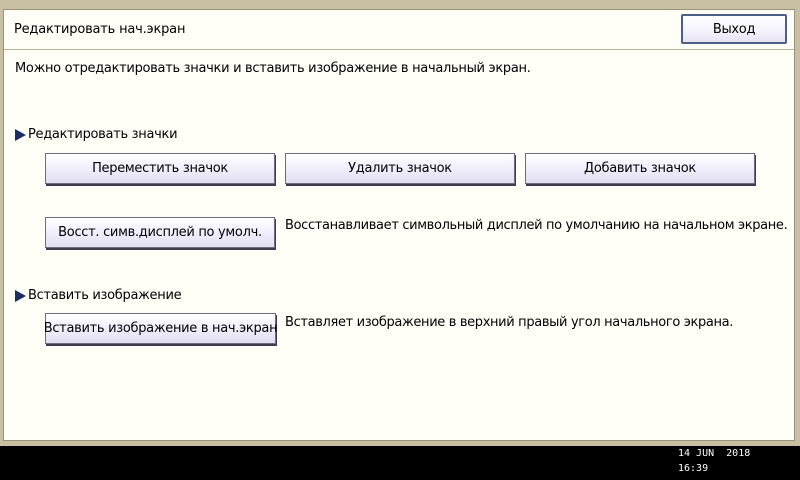 The height and width of the screenshot is (480, 800). What do you see at coordinates (100, 29) in the screenshot?
I see `page-title: Редактировать нач.экран` at bounding box center [100, 29].